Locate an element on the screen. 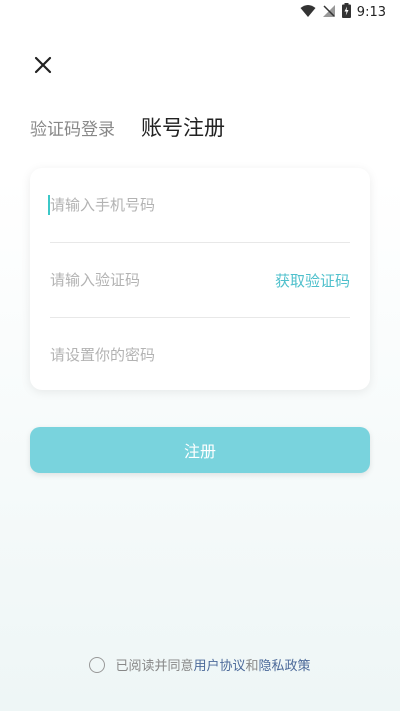 This screenshot has height=711, width=400. agreement-prefix: 已阅读并同意 is located at coordinates (154, 666).